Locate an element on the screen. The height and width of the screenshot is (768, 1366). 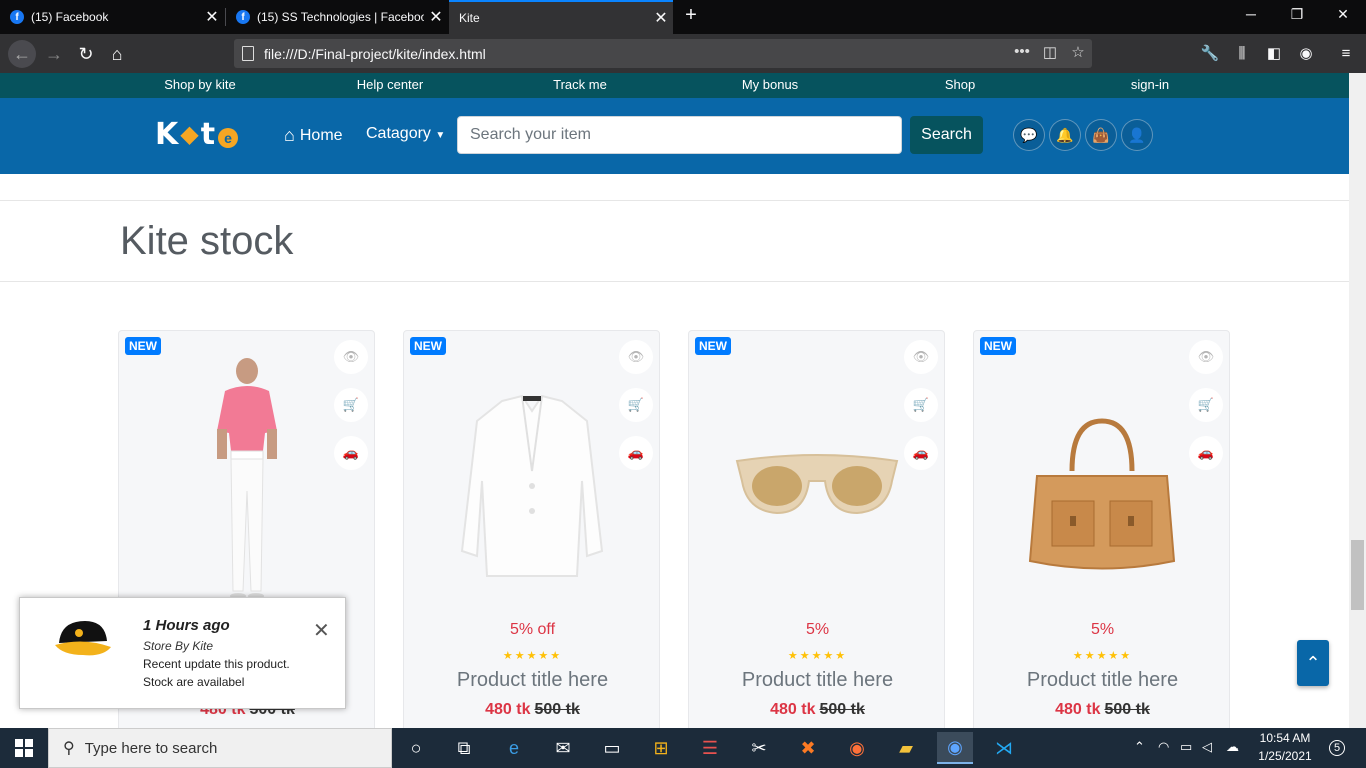
bell-icon: 🔔 is located at coordinates (1065, 135).